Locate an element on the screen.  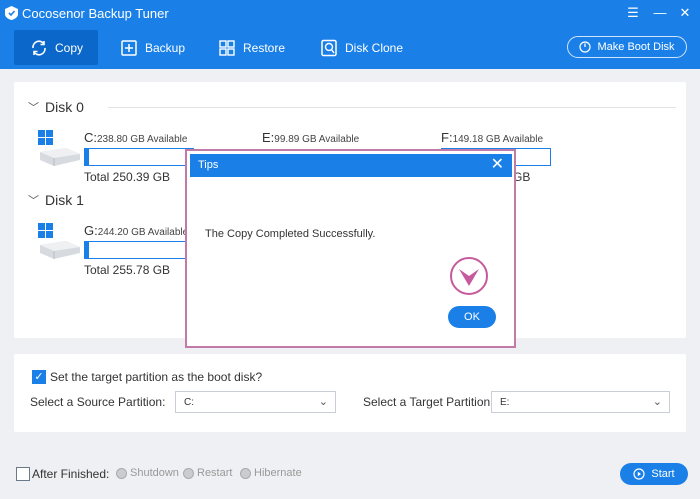
backup-icon is located at coordinates (129, 47).